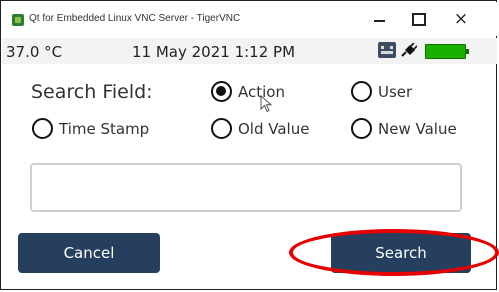  I want to click on radio-label: Time Stamp, so click(104, 128).